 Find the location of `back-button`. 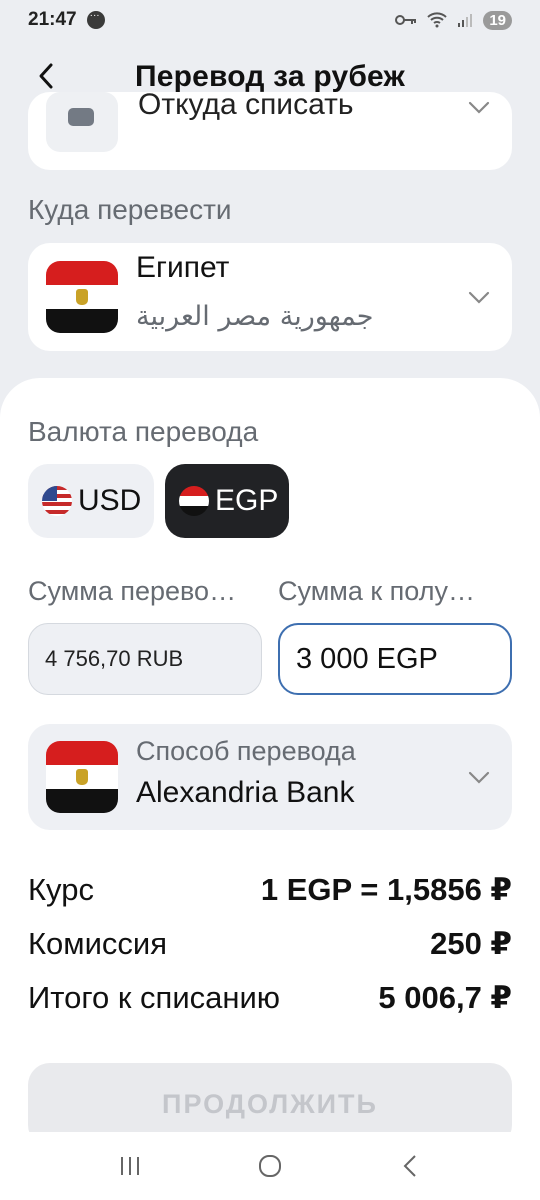

back-button is located at coordinates (46, 76).